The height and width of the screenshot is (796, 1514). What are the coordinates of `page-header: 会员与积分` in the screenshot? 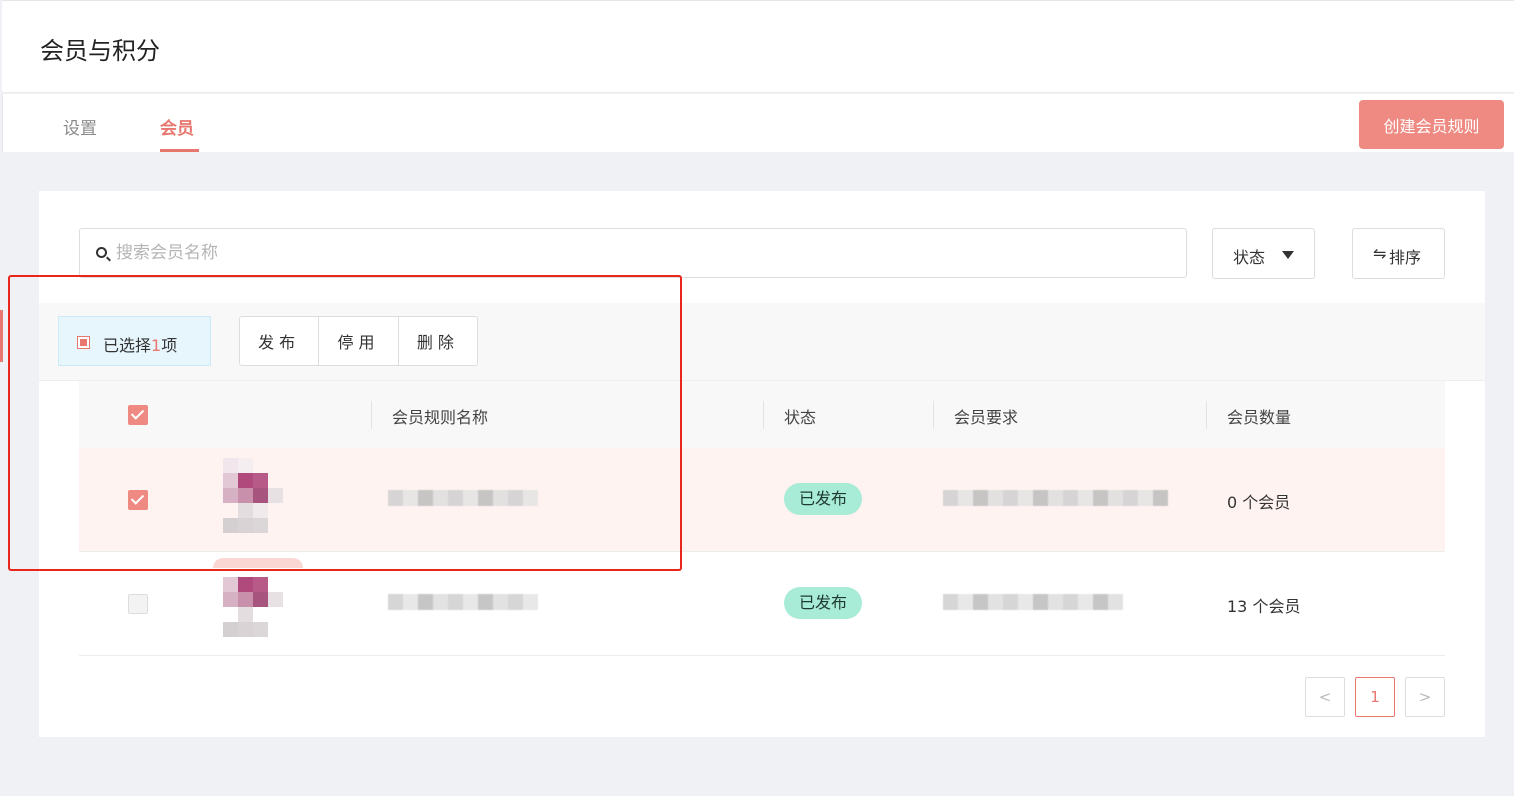 It's located at (758, 46).